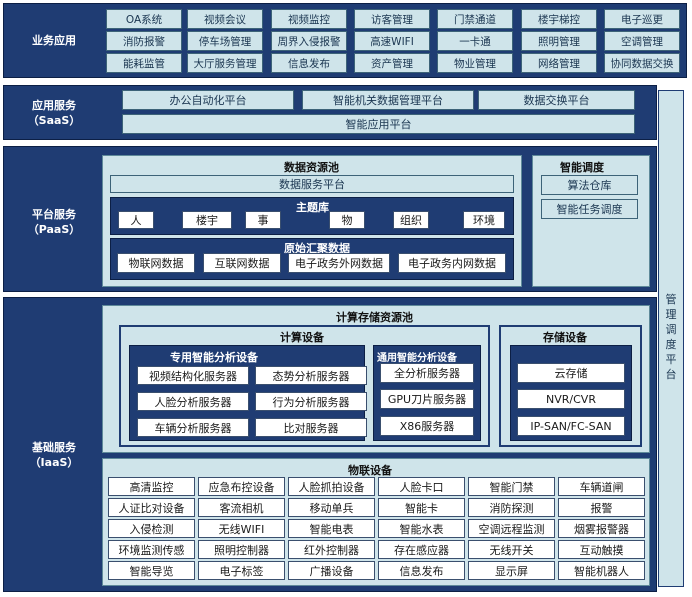 This screenshot has height=597, width=692. I want to click on business-item: 停车场管理, so click(225, 41).